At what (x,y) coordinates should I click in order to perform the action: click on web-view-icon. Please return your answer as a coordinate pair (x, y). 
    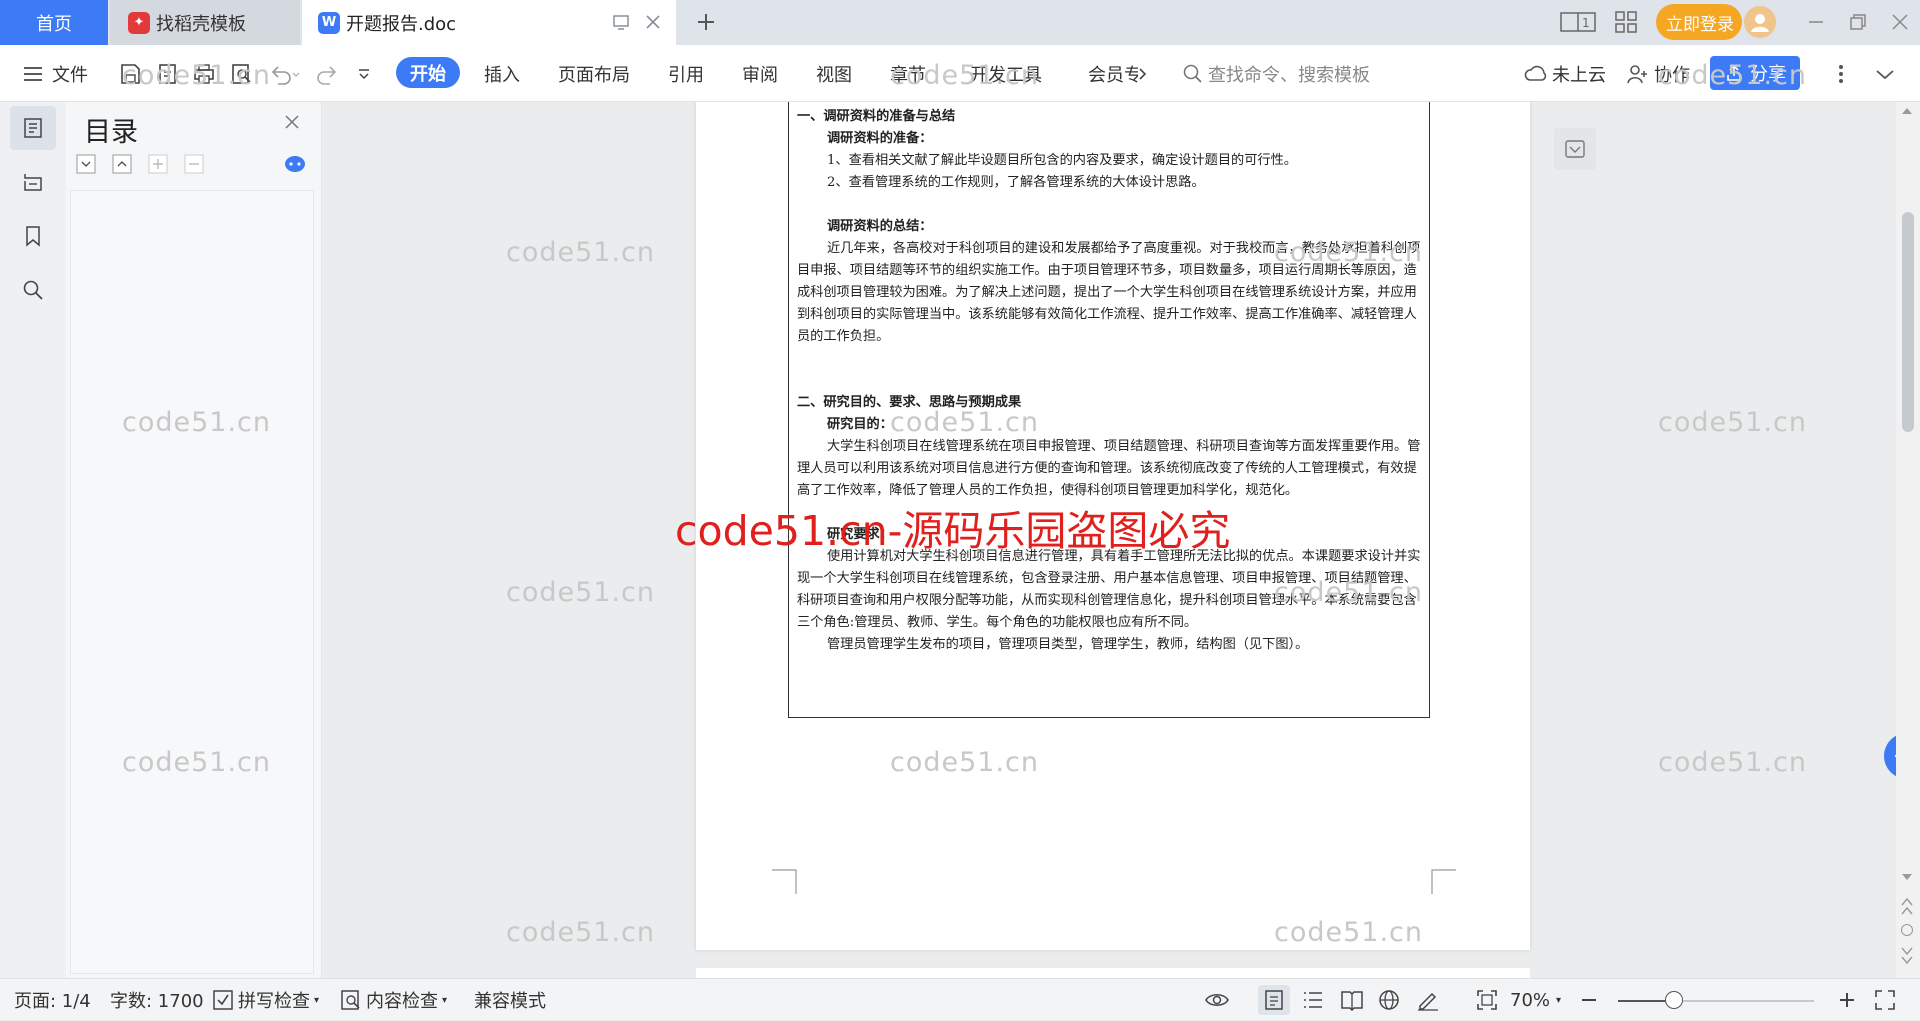
    Looking at the image, I should click on (1389, 1000).